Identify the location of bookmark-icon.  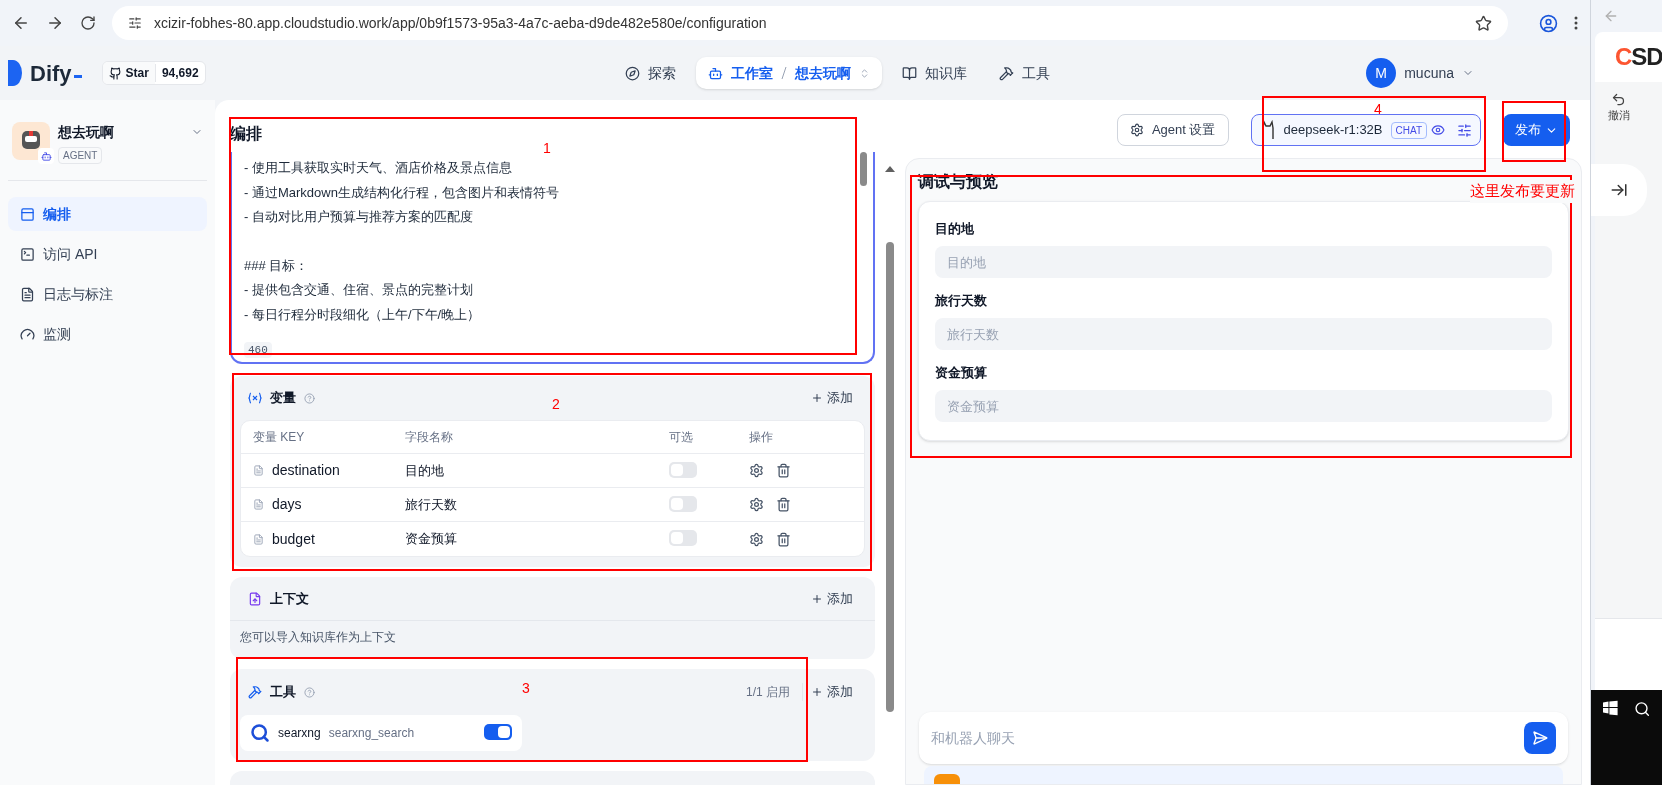
(1483, 23).